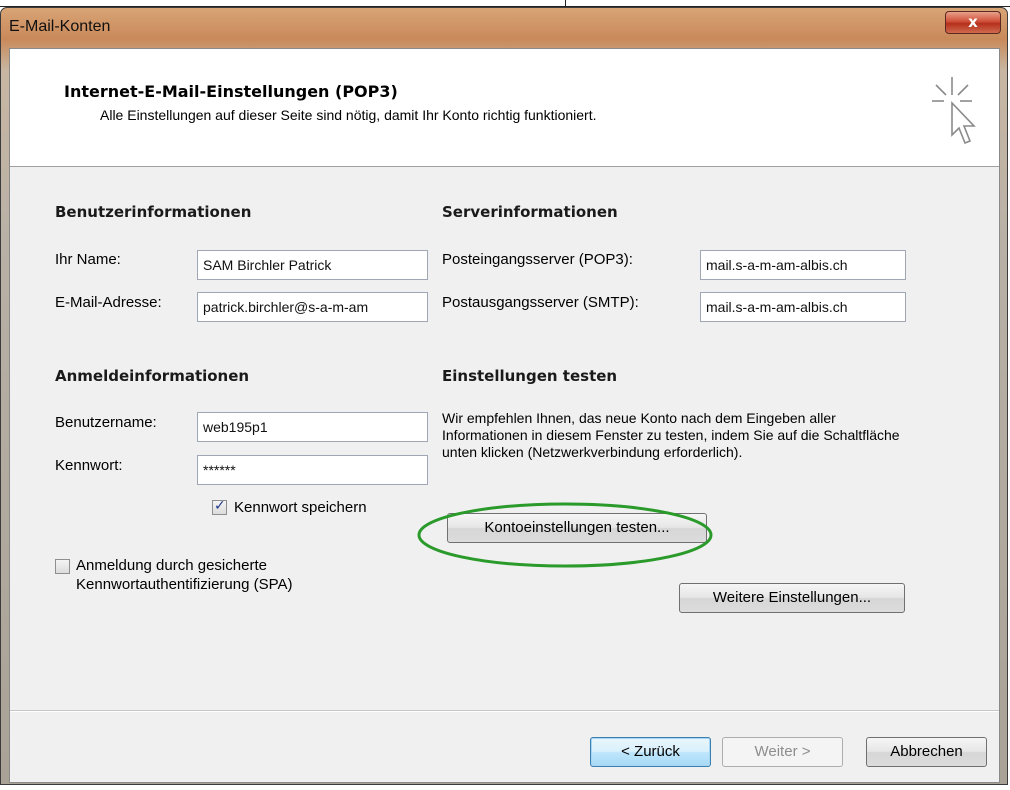  What do you see at coordinates (504, 711) in the screenshot?
I see `footer-divider-highlight` at bounding box center [504, 711].